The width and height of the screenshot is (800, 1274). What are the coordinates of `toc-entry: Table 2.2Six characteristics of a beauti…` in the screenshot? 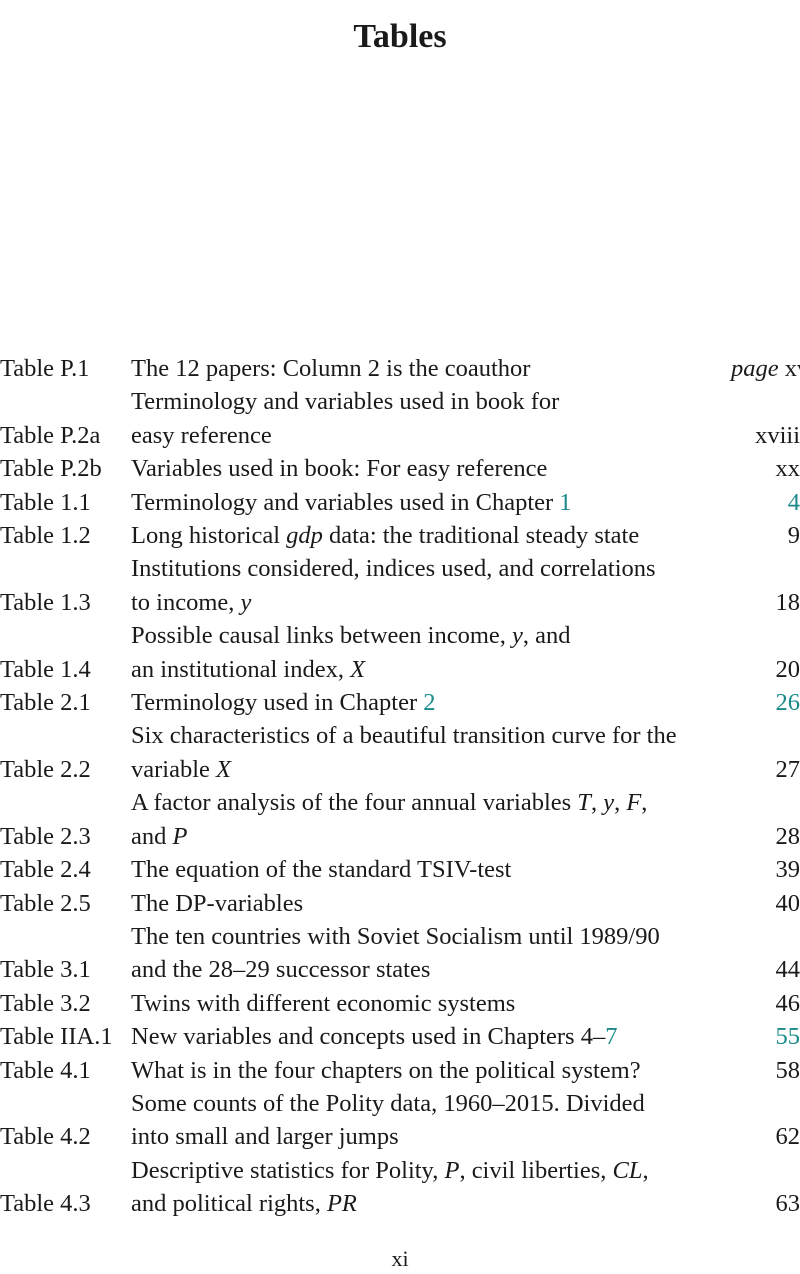 It's located at (400, 752).